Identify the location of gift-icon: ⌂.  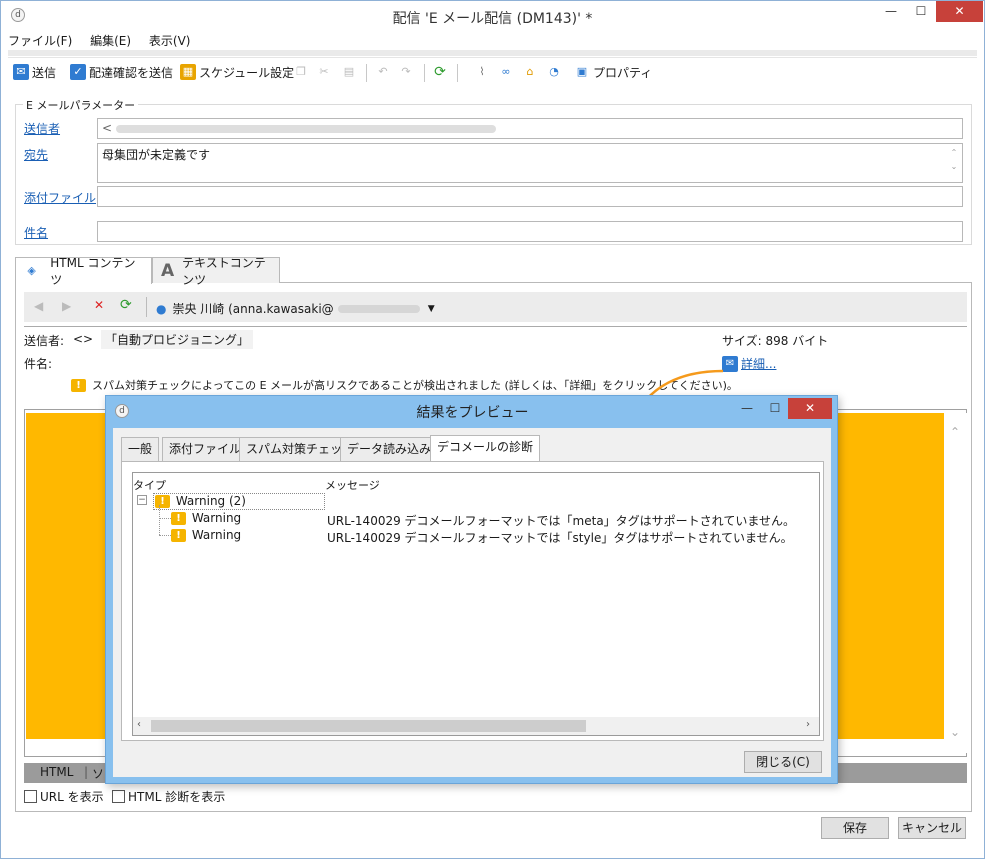
(530, 71).